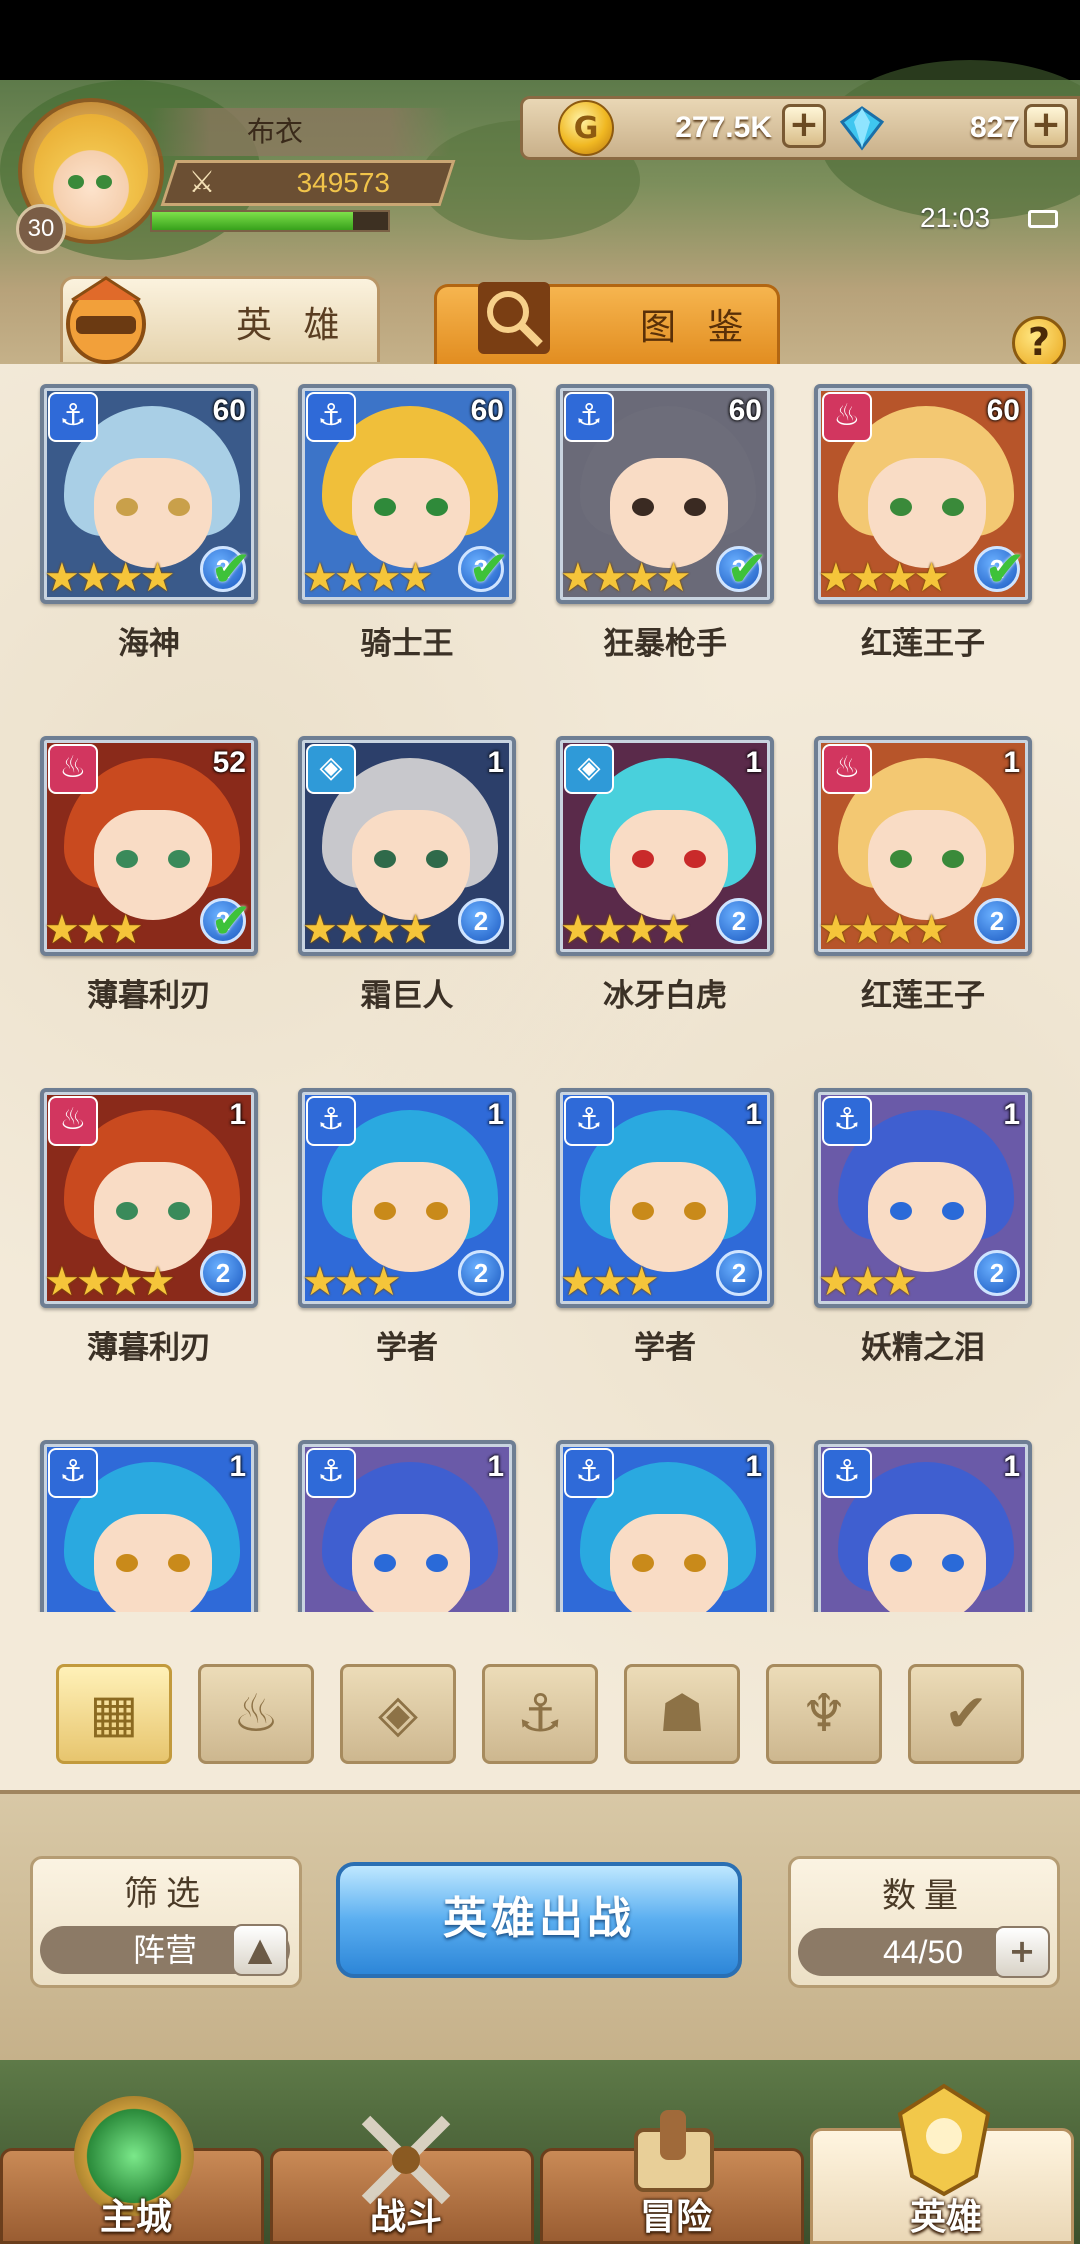 Image resolution: width=1080 pixels, height=2244 pixels. I want to click on expand-capacity-button: +, so click(1022, 1952).